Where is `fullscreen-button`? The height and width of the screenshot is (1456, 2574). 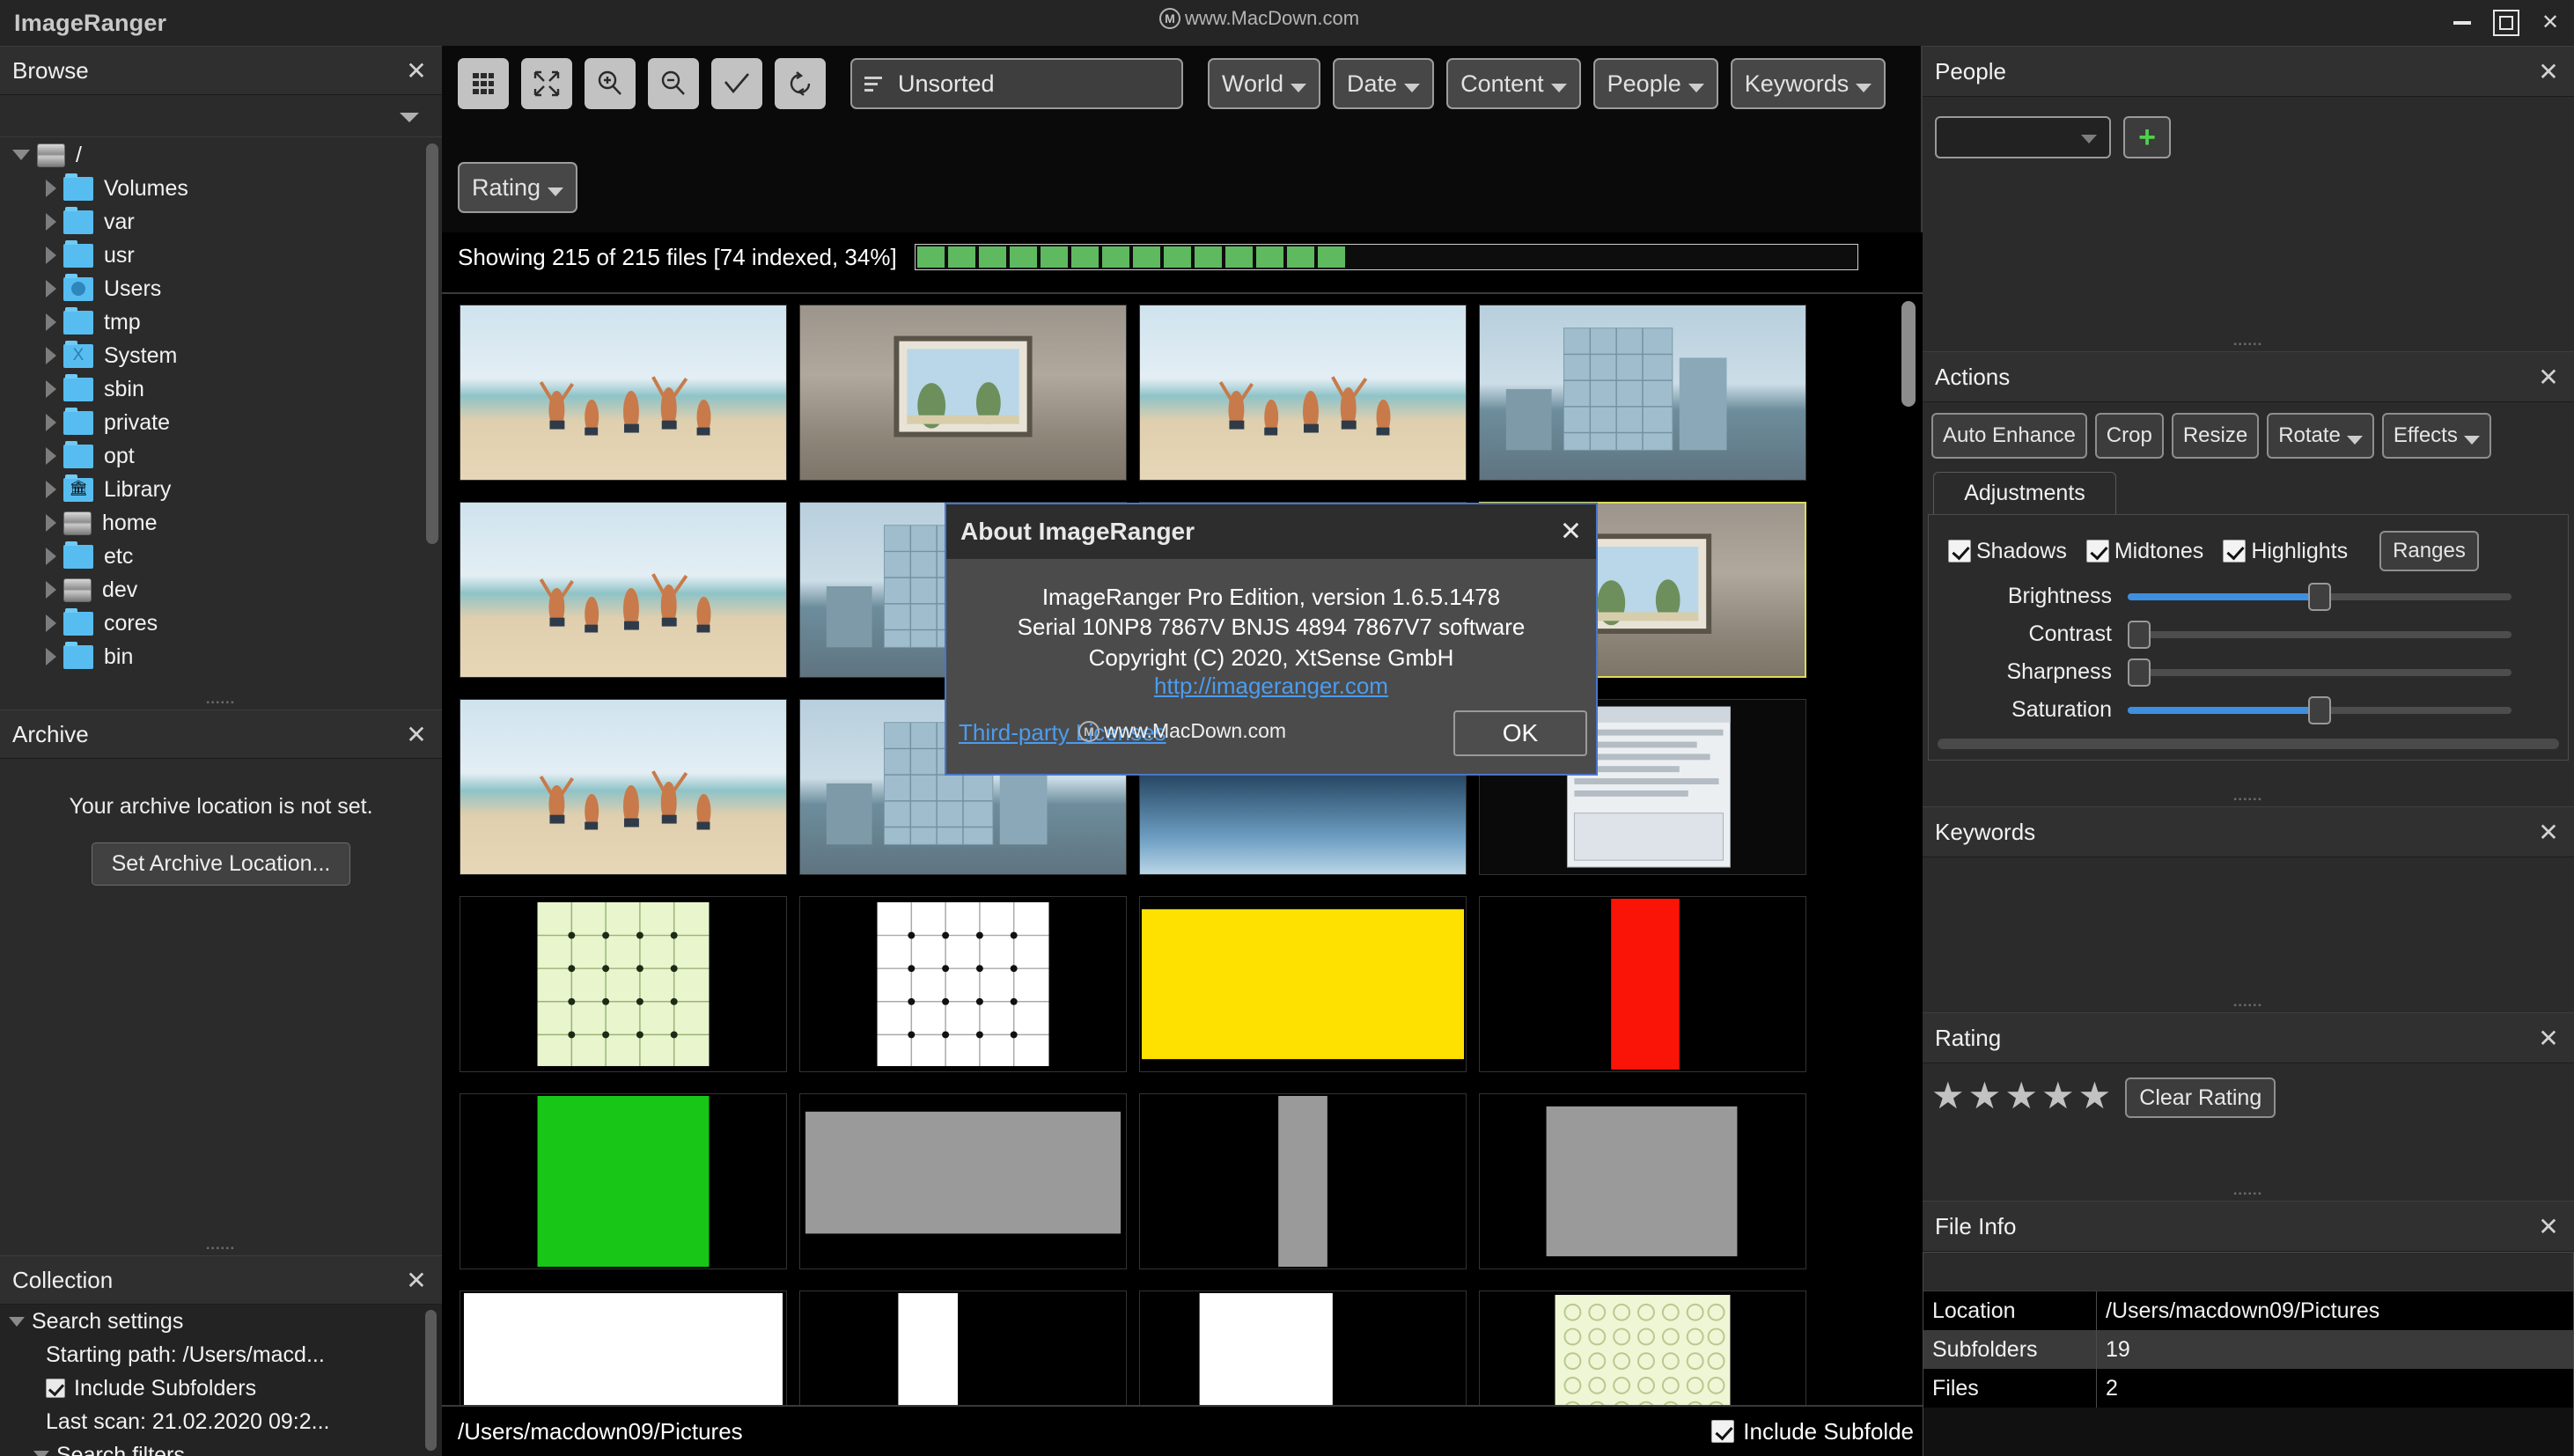 fullscreen-button is located at coordinates (546, 83).